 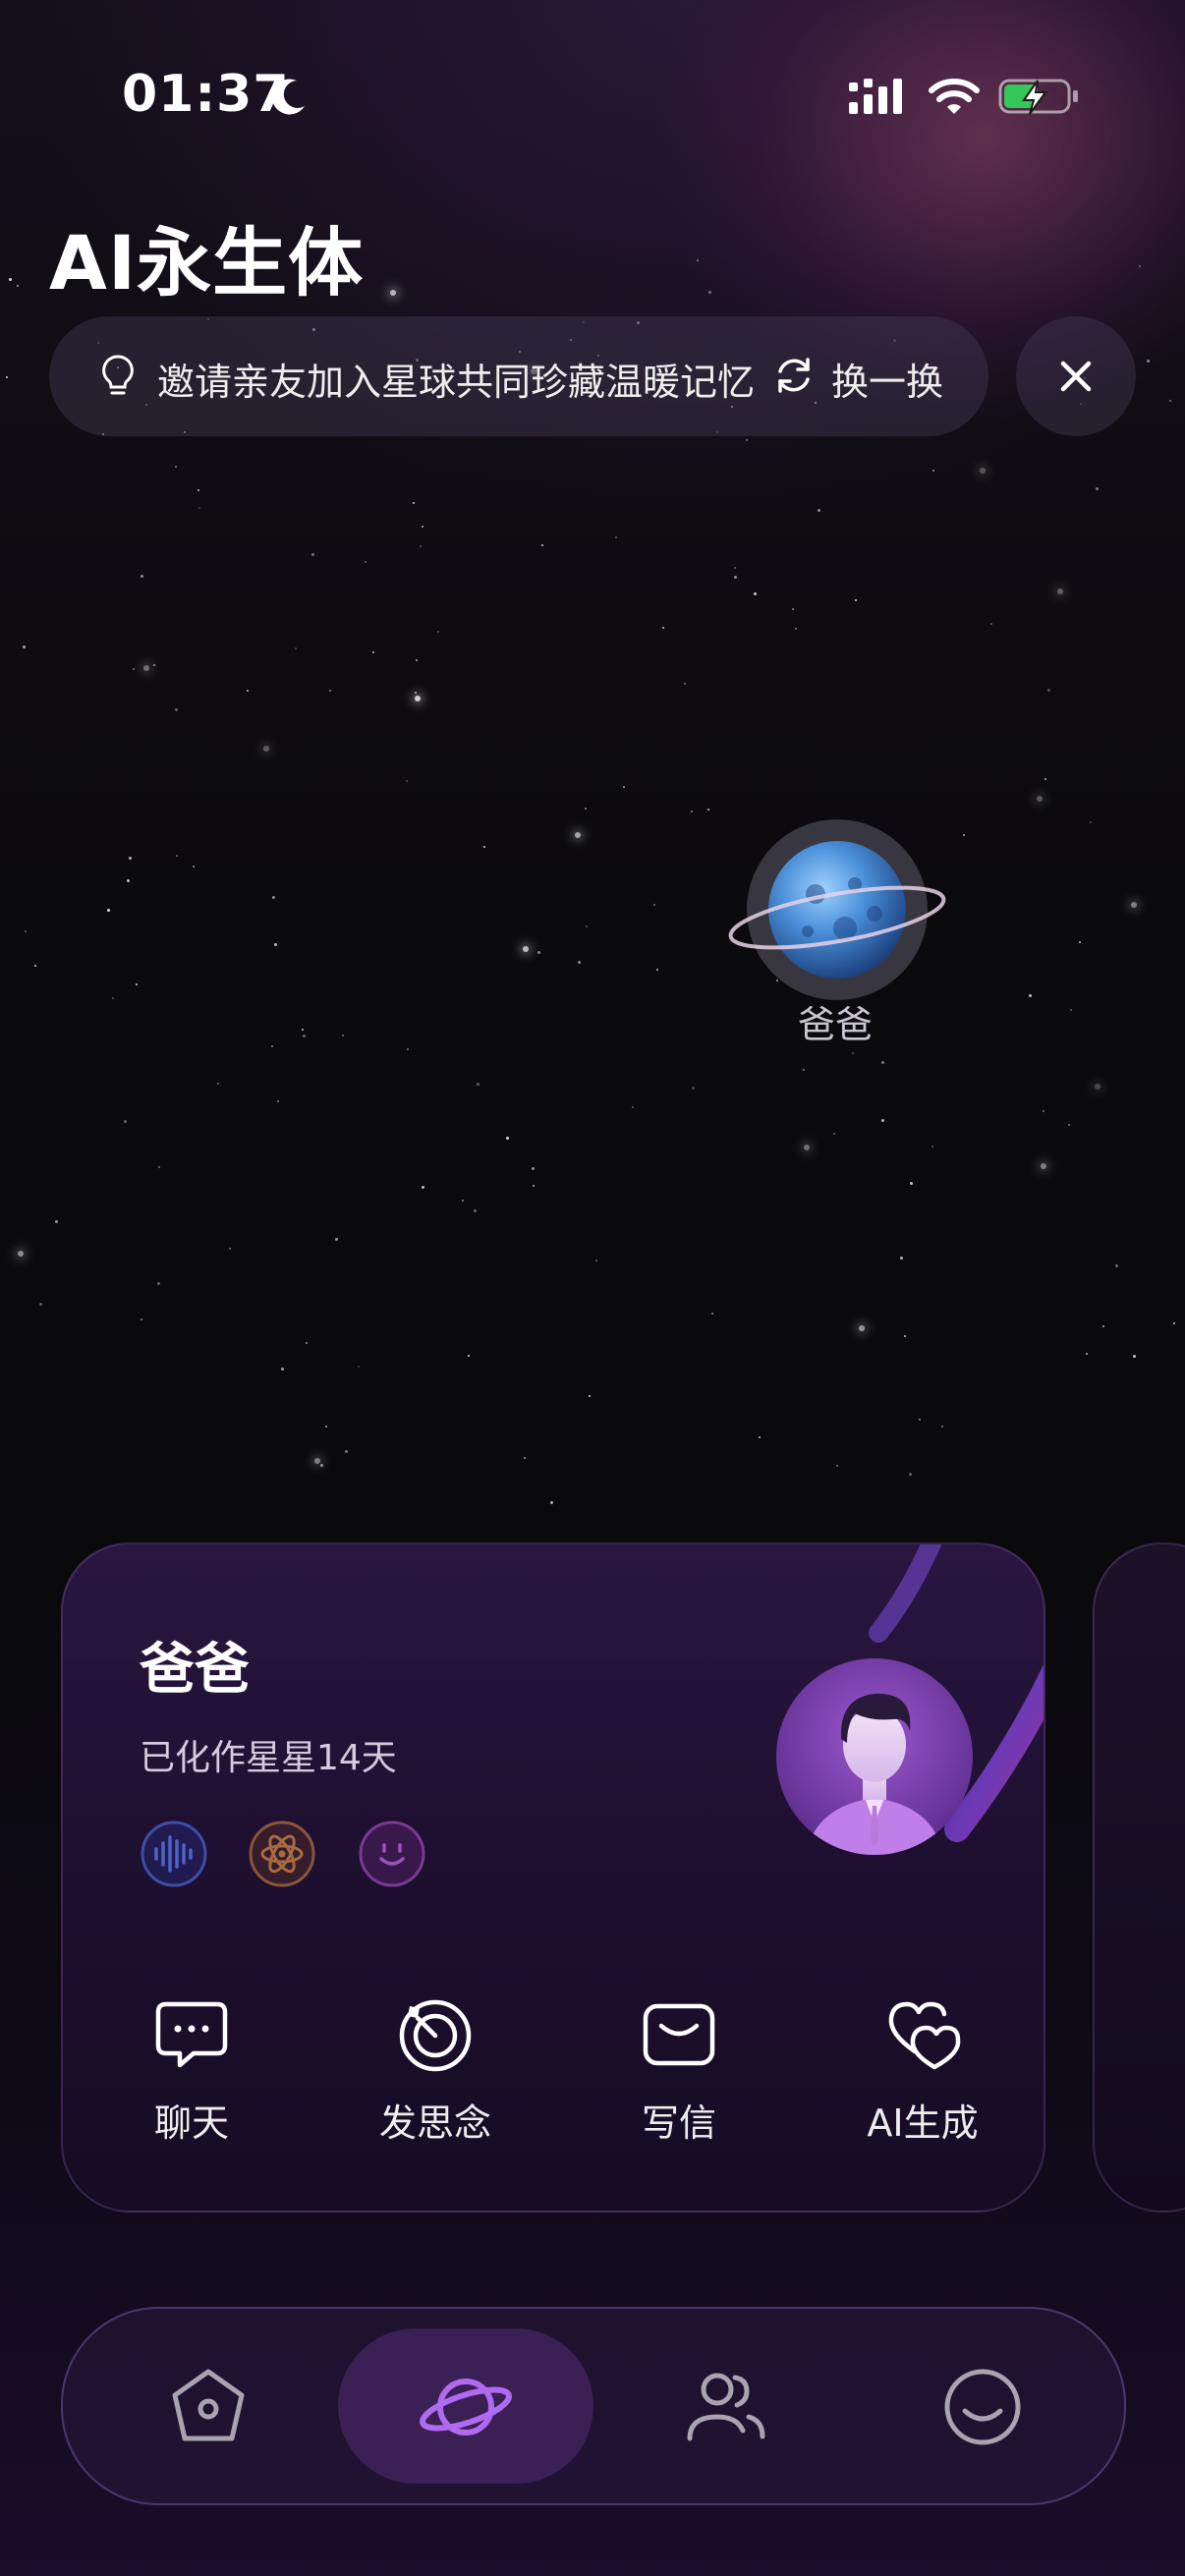 I want to click on mail-icon, so click(x=679, y=2034).